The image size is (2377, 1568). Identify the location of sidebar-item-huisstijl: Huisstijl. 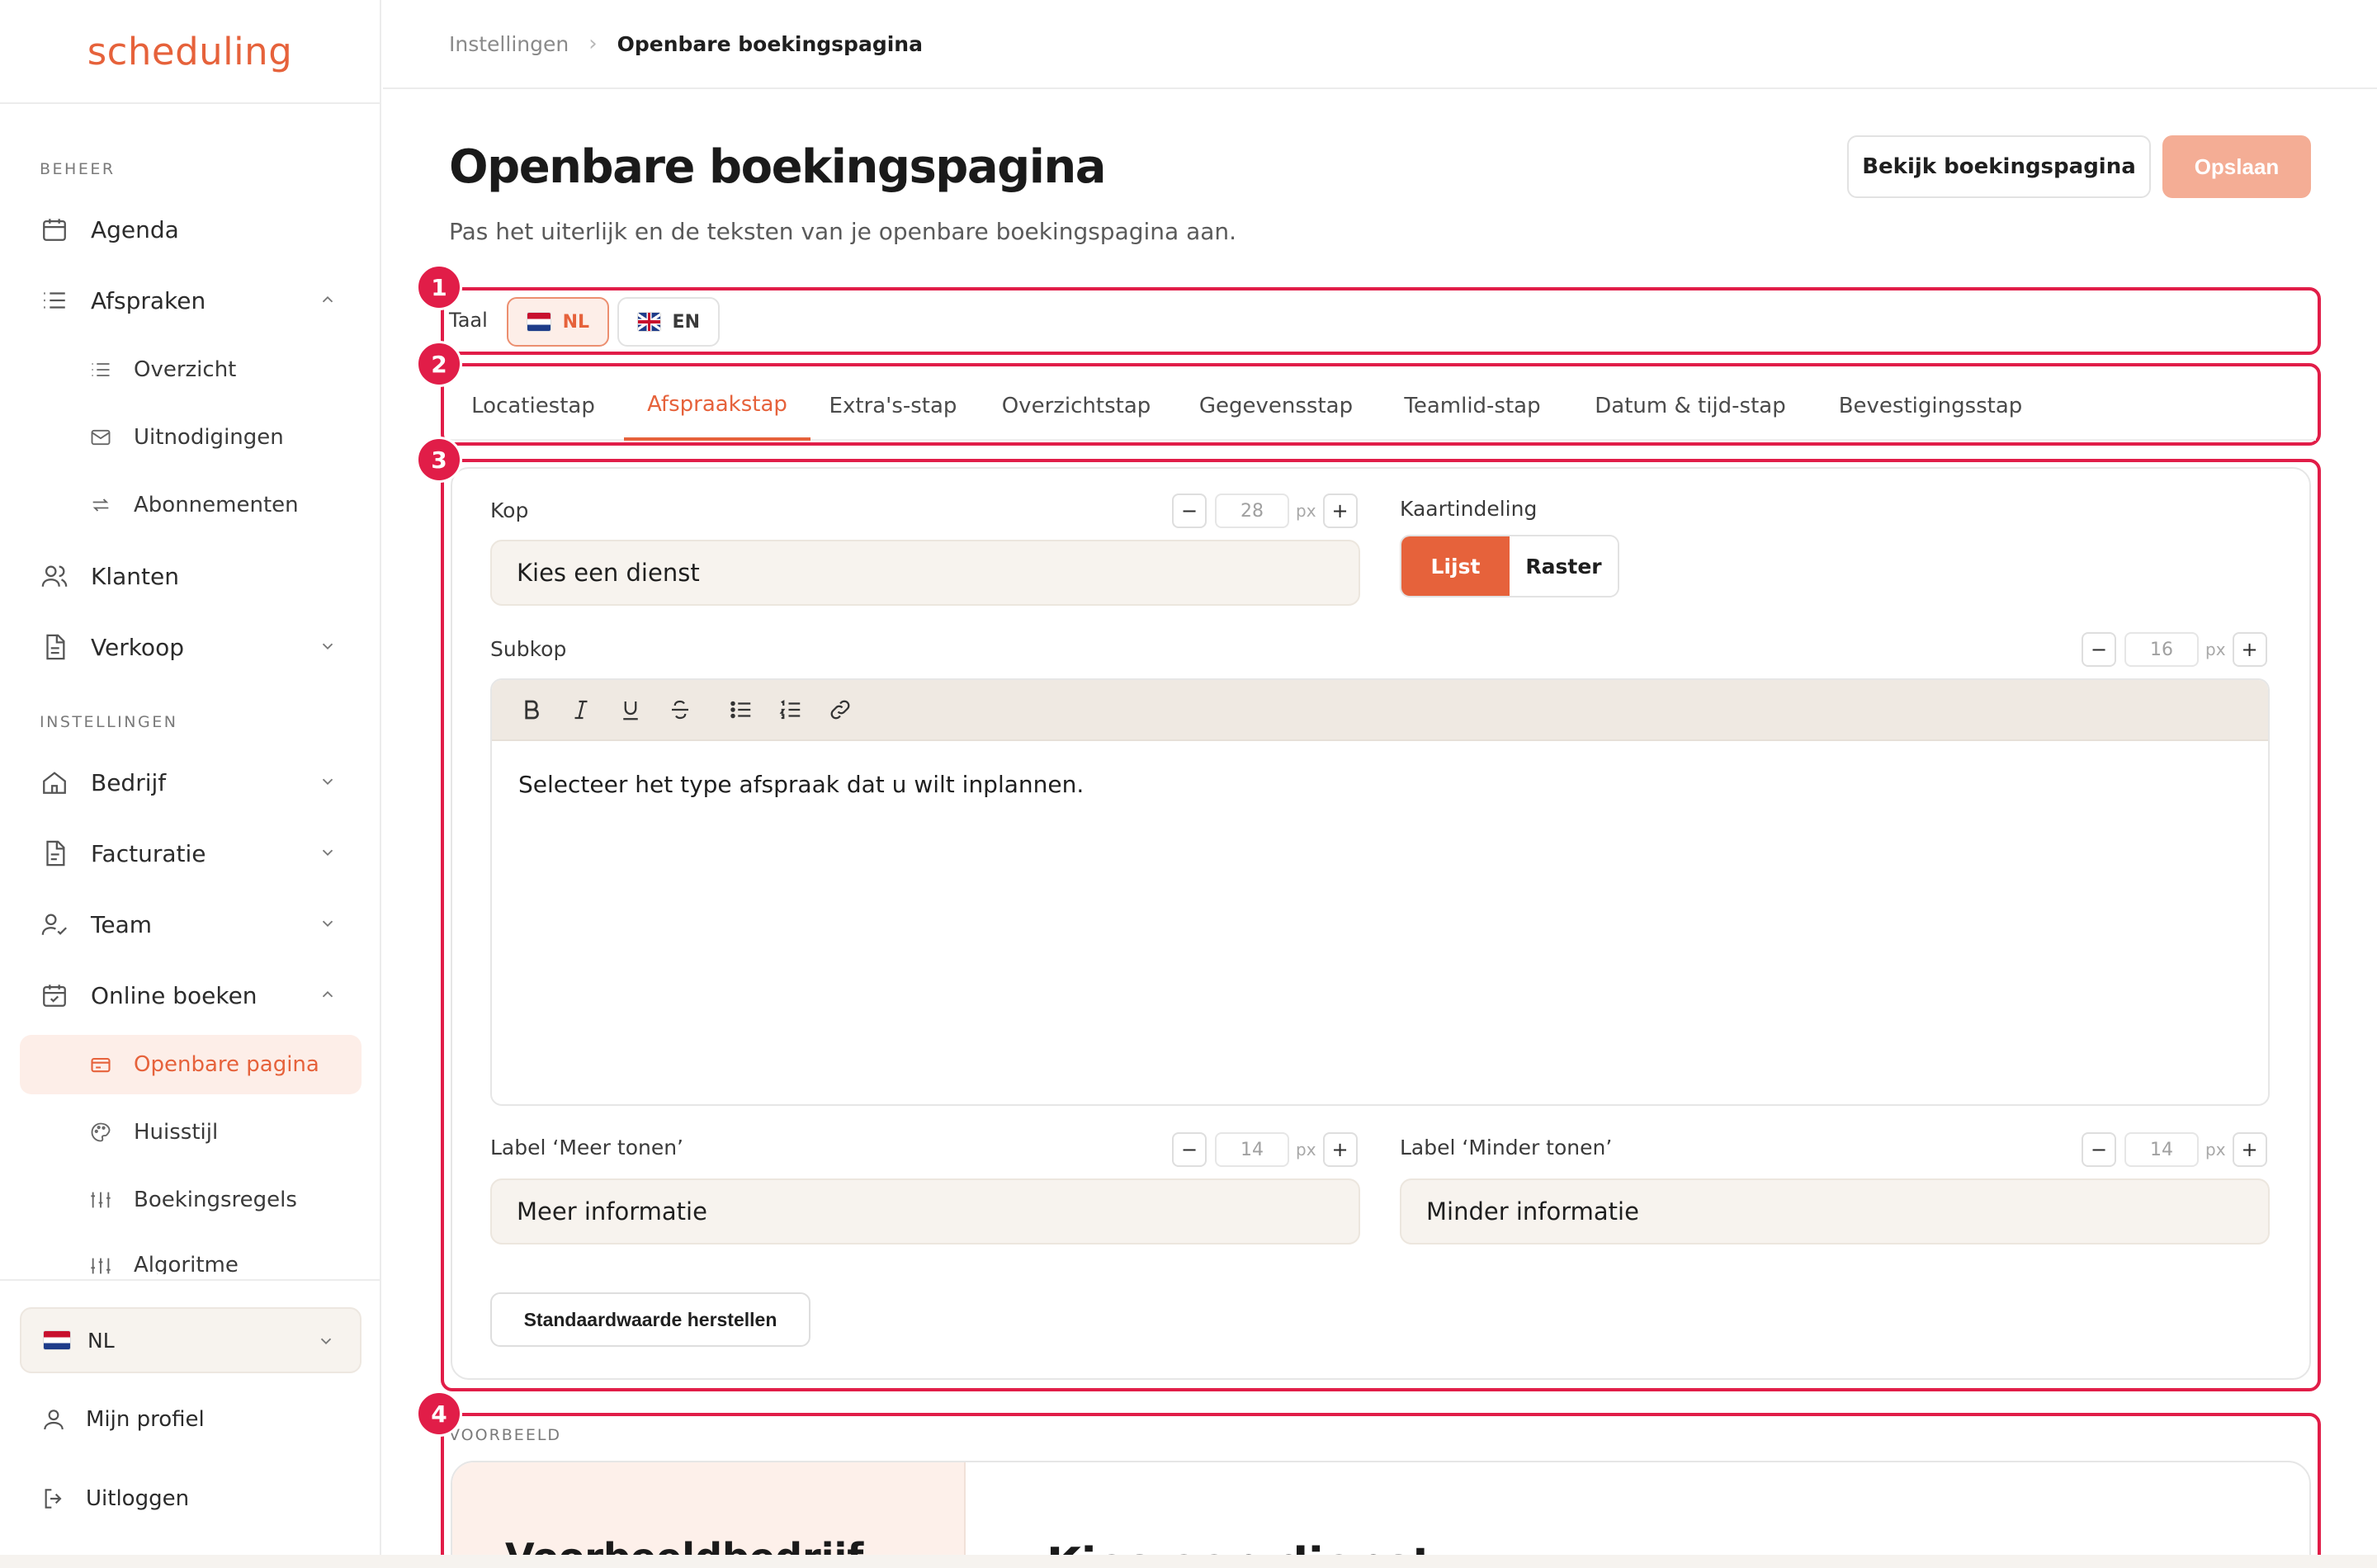
(191, 1132).